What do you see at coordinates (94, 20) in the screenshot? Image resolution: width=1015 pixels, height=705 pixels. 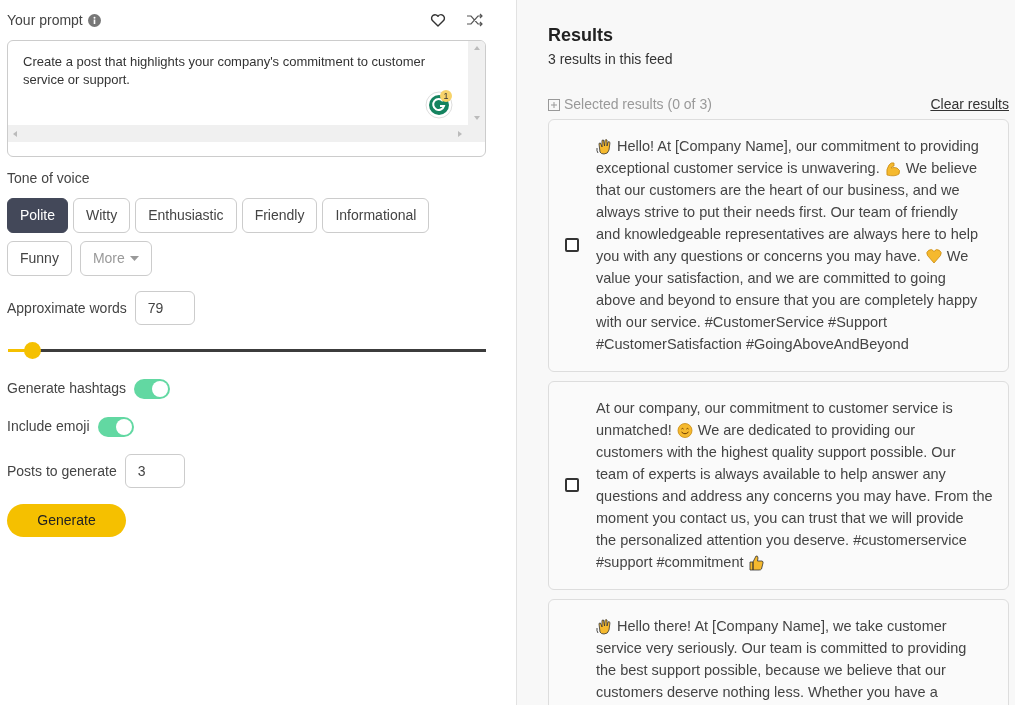 I see `info-icon` at bounding box center [94, 20].